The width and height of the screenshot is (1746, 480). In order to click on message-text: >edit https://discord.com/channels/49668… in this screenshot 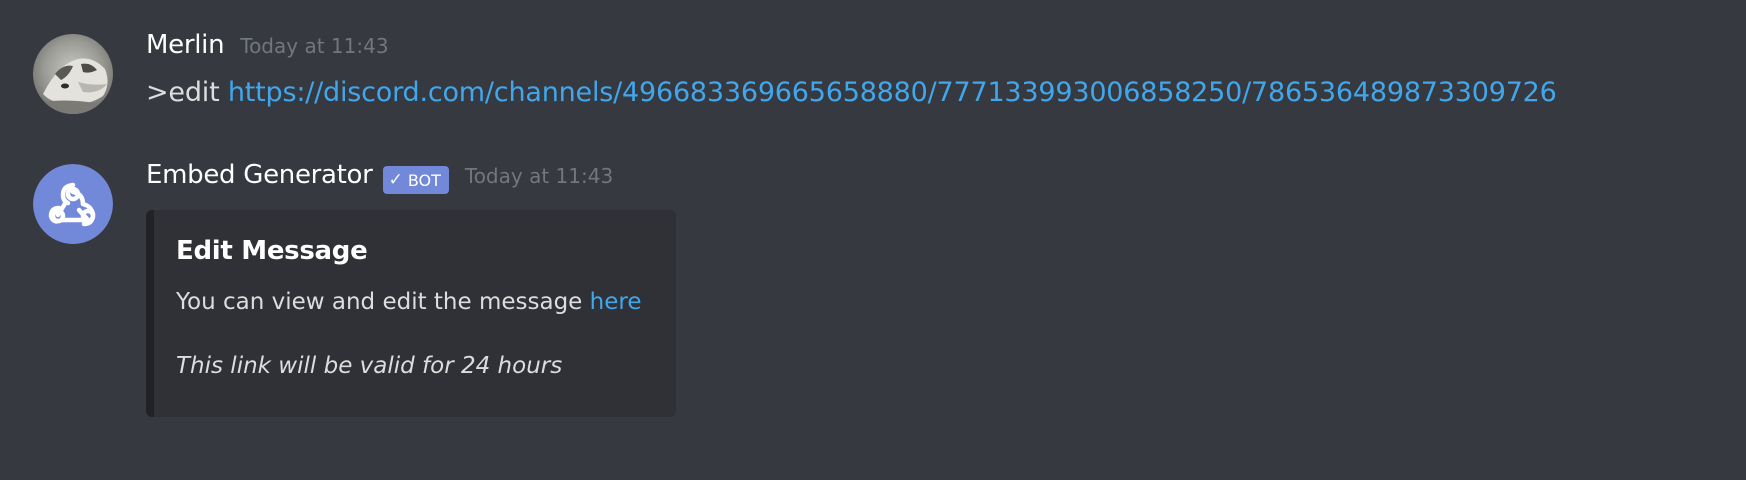, I will do `click(936, 93)`.